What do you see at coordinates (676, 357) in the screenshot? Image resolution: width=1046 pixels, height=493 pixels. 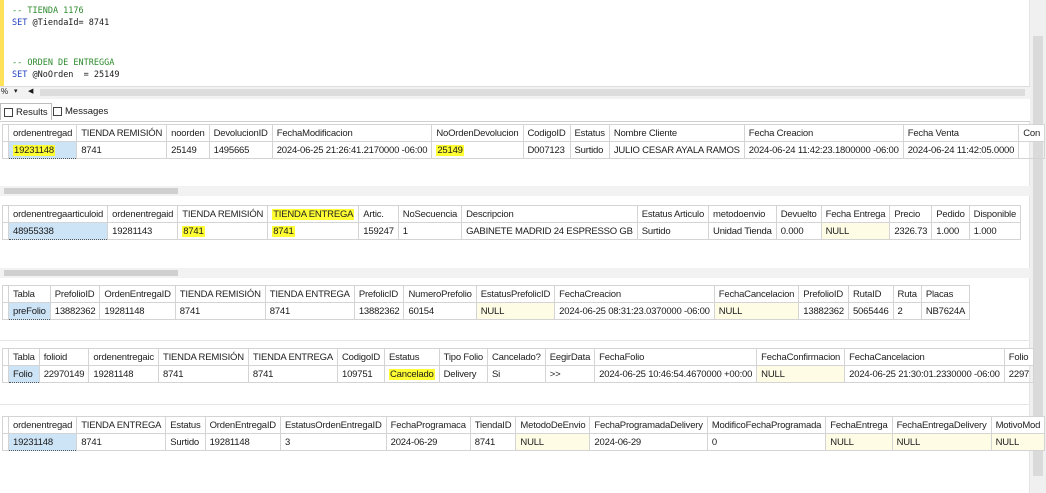 I see `column-header: FechaFolio` at bounding box center [676, 357].